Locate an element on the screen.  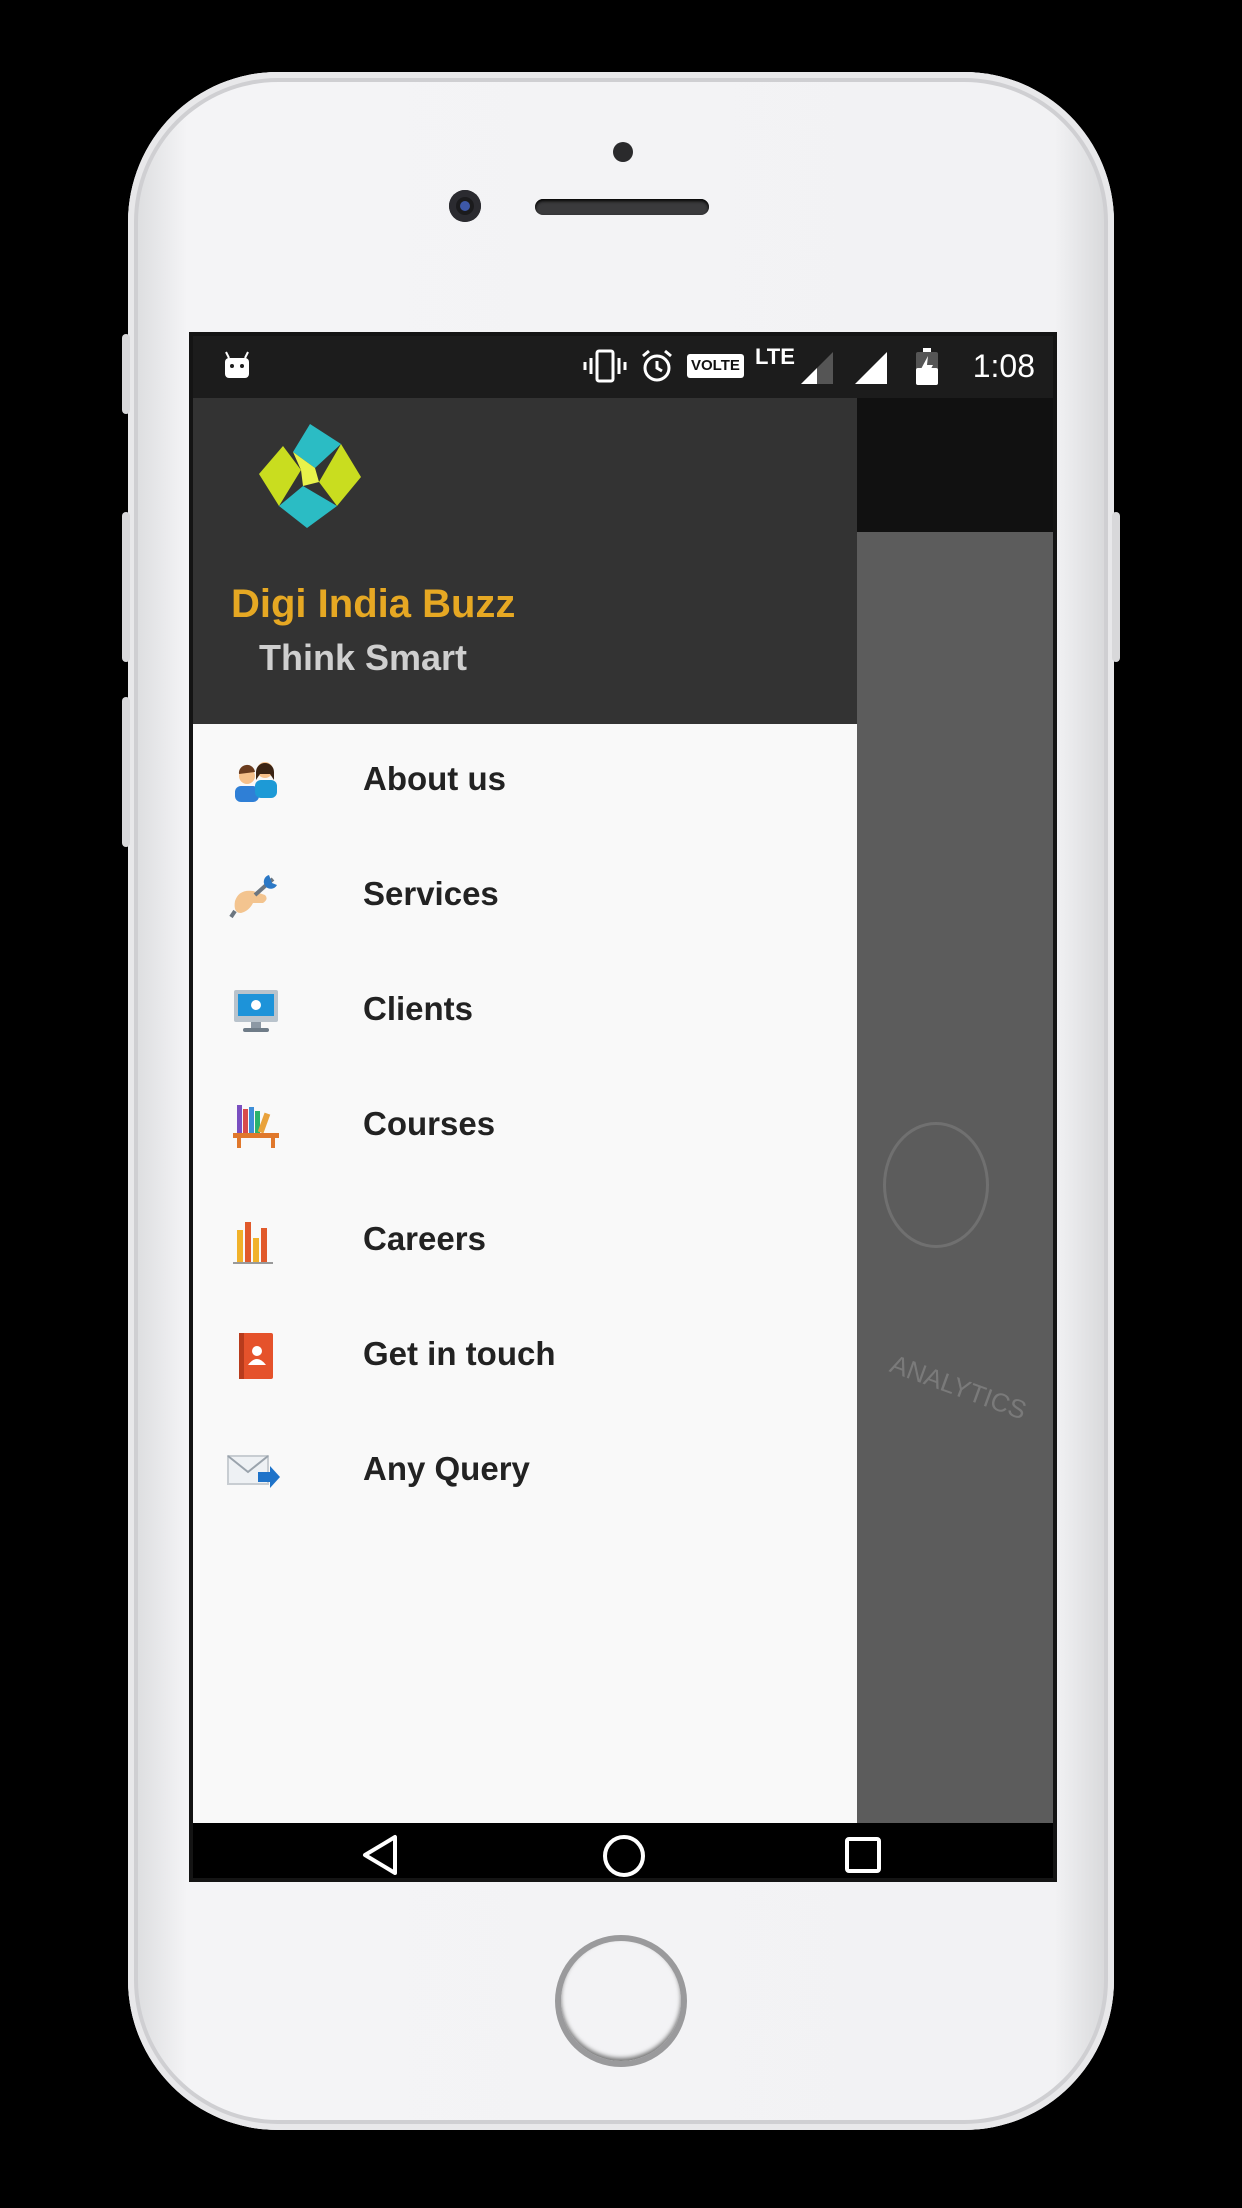
power-button is located at coordinates (1116, 587).